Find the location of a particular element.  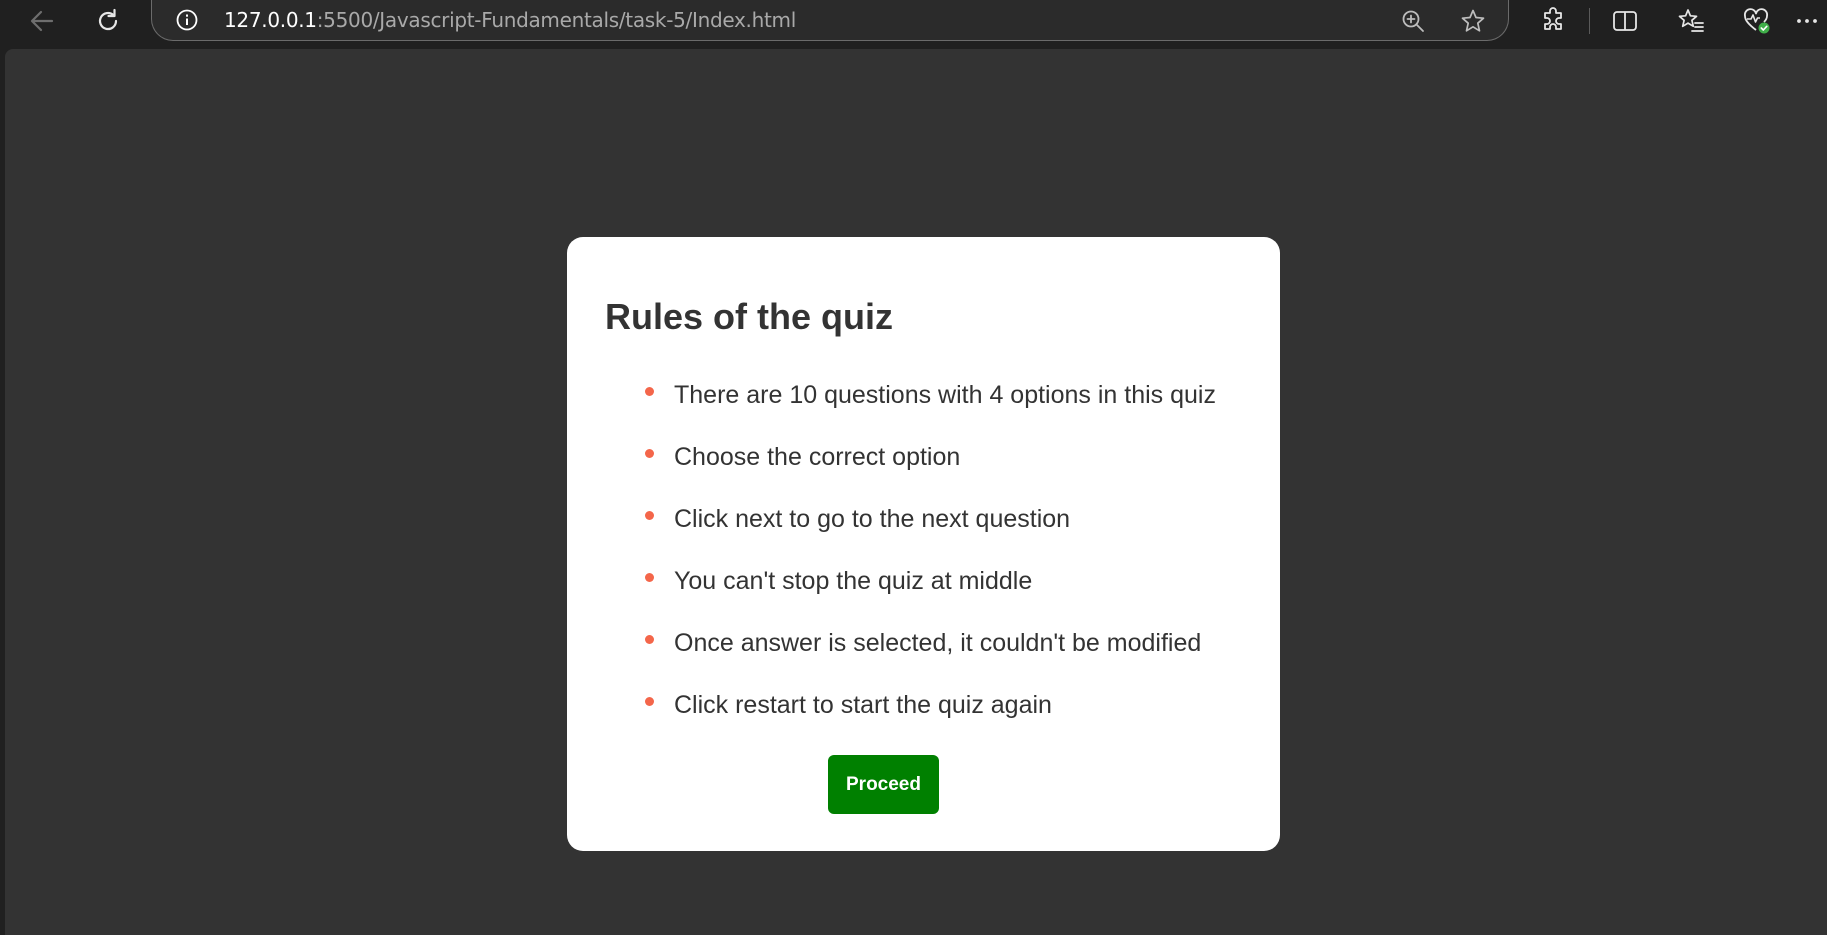

favorites-button is located at coordinates (1691, 21).